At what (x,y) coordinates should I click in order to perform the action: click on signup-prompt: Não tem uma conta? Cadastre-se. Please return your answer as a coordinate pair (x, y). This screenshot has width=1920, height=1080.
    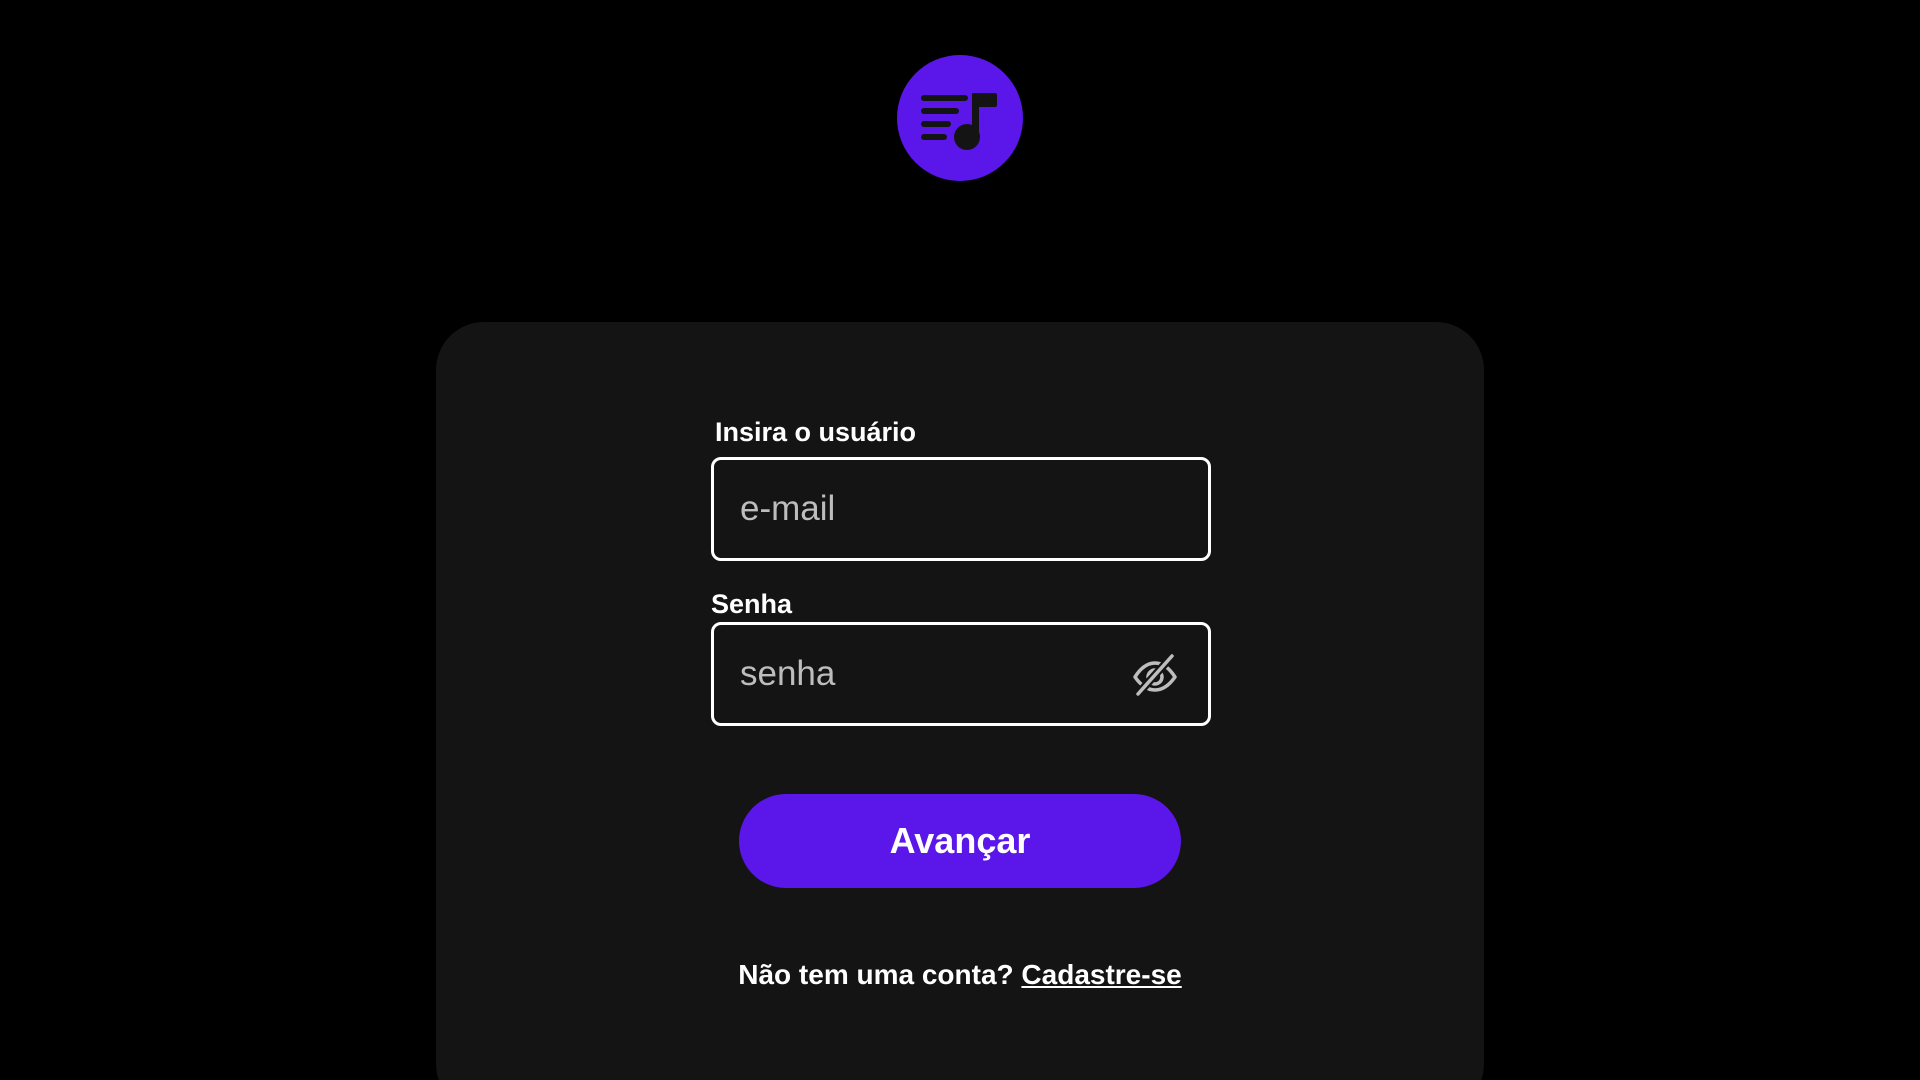
    Looking at the image, I should click on (960, 975).